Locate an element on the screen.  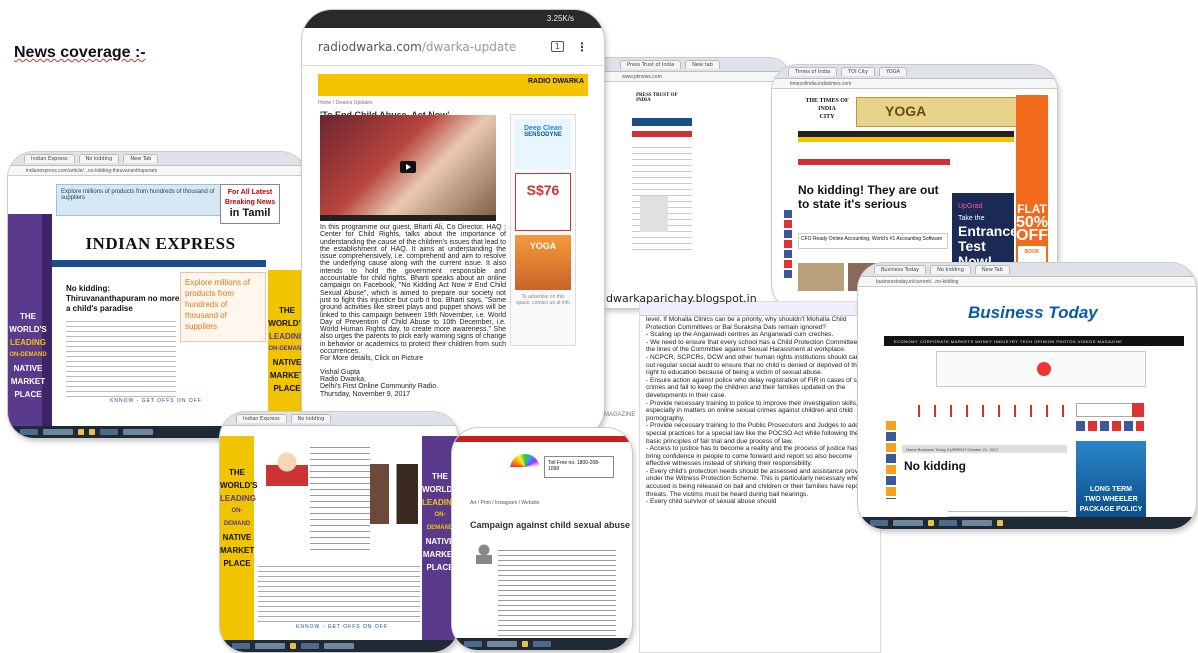
rainbow-logo is located at coordinates (525, 467).